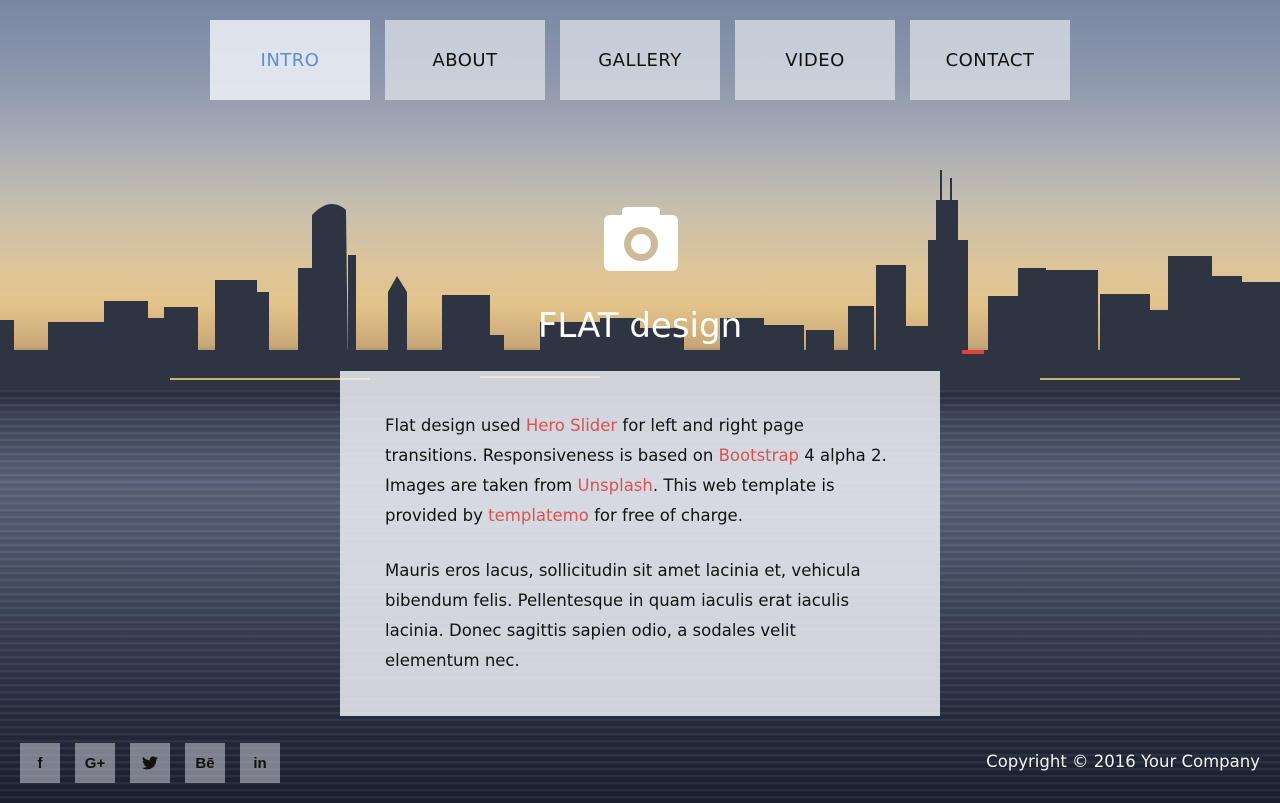  What do you see at coordinates (759, 455) in the screenshot?
I see `bootstrap-link: Bootstrap` at bounding box center [759, 455].